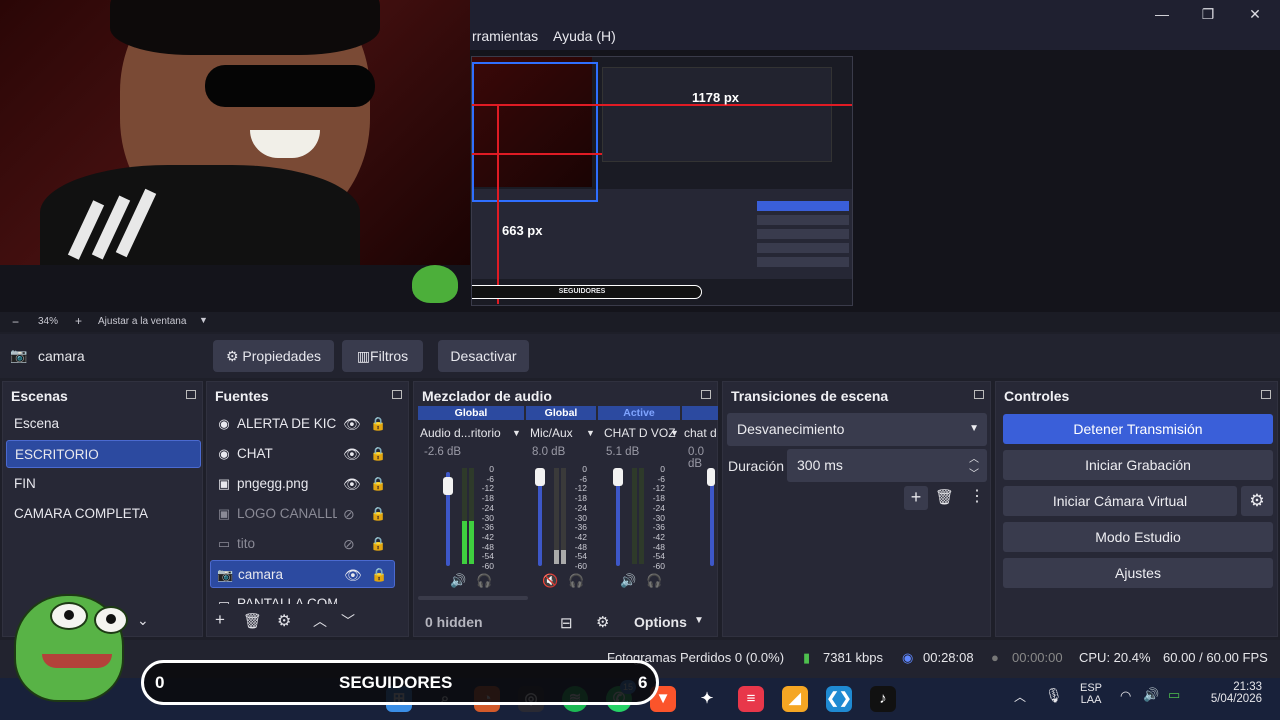 The width and height of the screenshot is (1280, 720). I want to click on more-vertical-icon: ⋮, so click(977, 496).